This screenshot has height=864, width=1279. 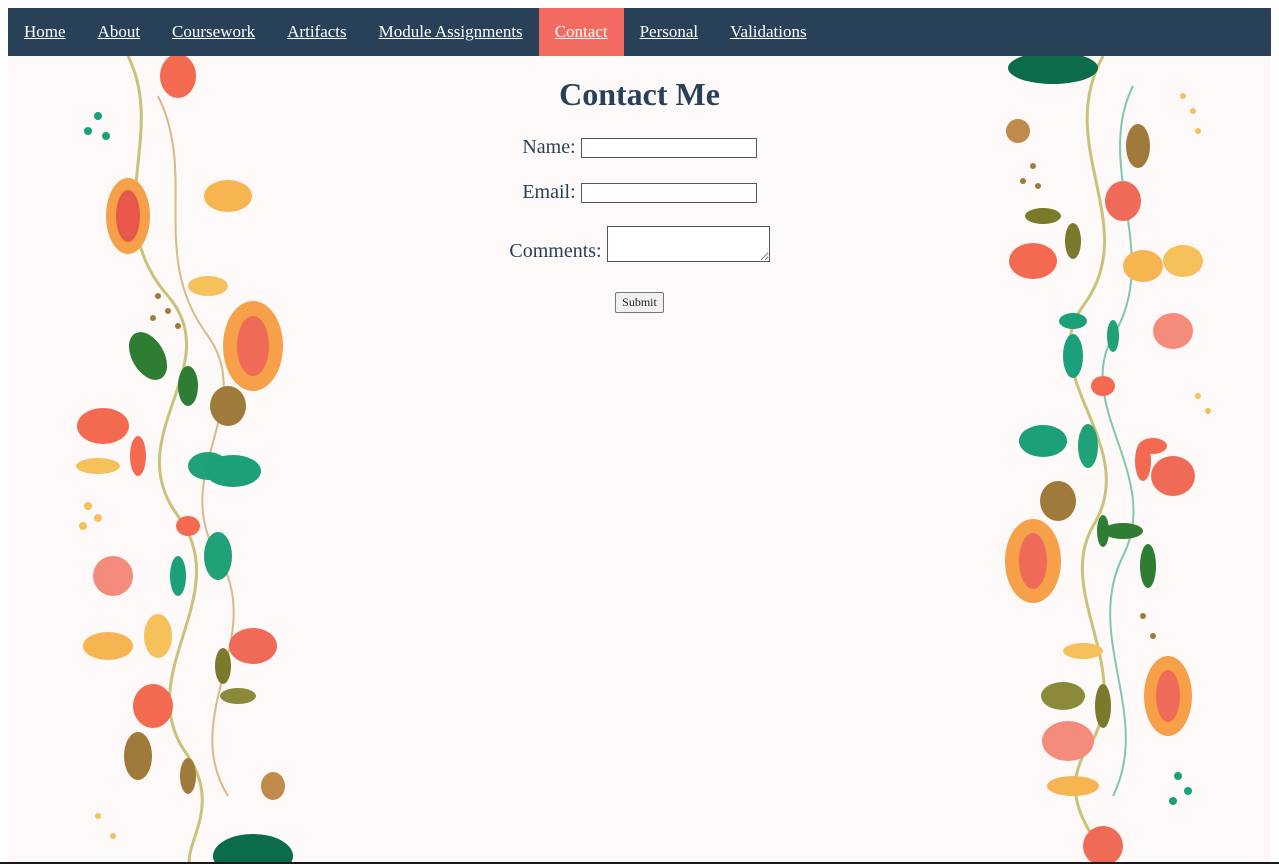 I want to click on nav-link-about: About, so click(x=119, y=32).